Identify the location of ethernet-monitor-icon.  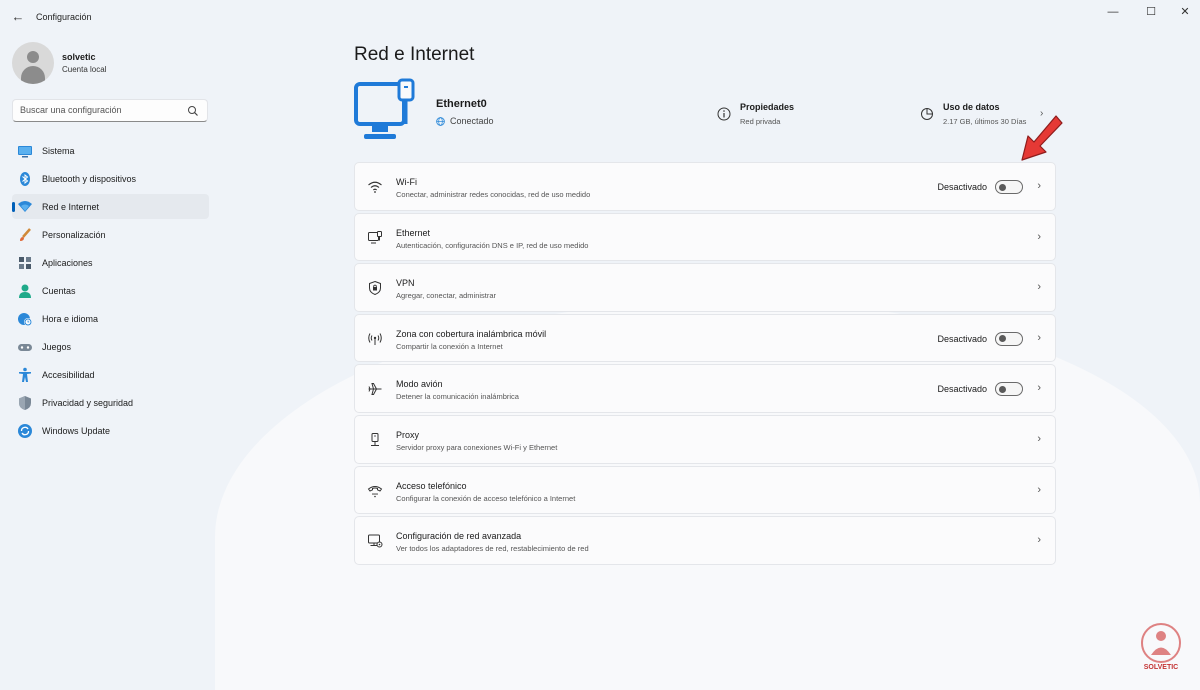
(384, 108).